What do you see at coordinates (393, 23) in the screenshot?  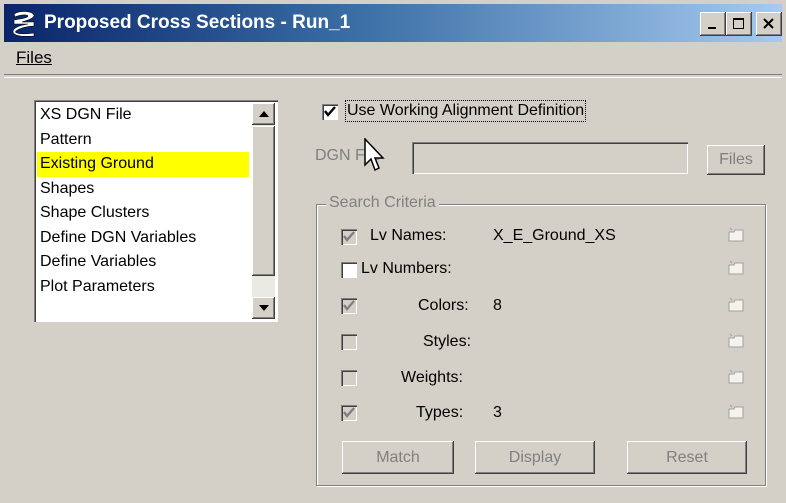 I see `title-bar: Proposed Cross Sections - Run_1` at bounding box center [393, 23].